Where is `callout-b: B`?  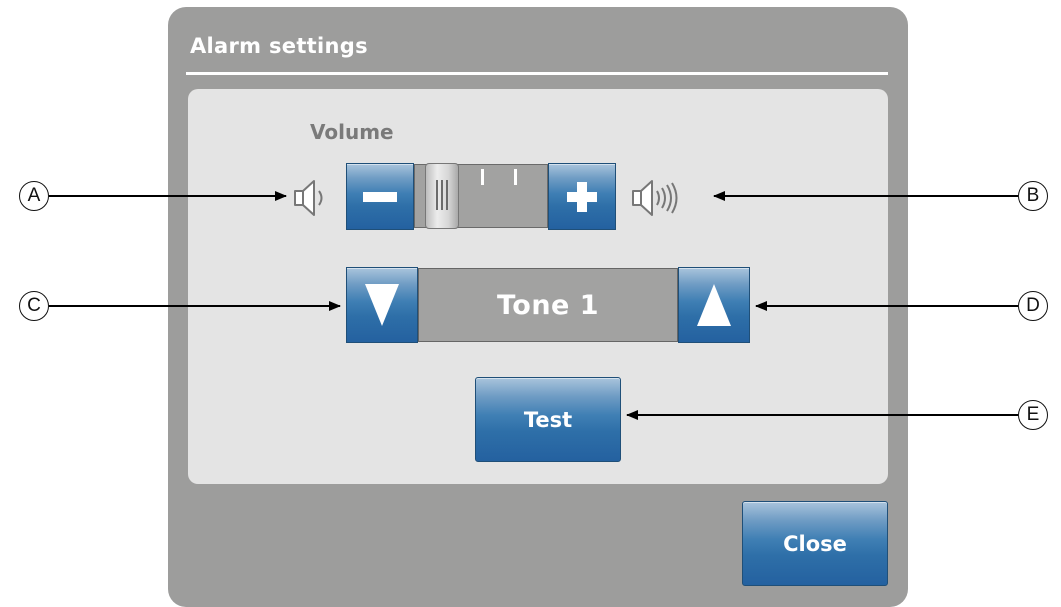
callout-b: B is located at coordinates (1033, 196).